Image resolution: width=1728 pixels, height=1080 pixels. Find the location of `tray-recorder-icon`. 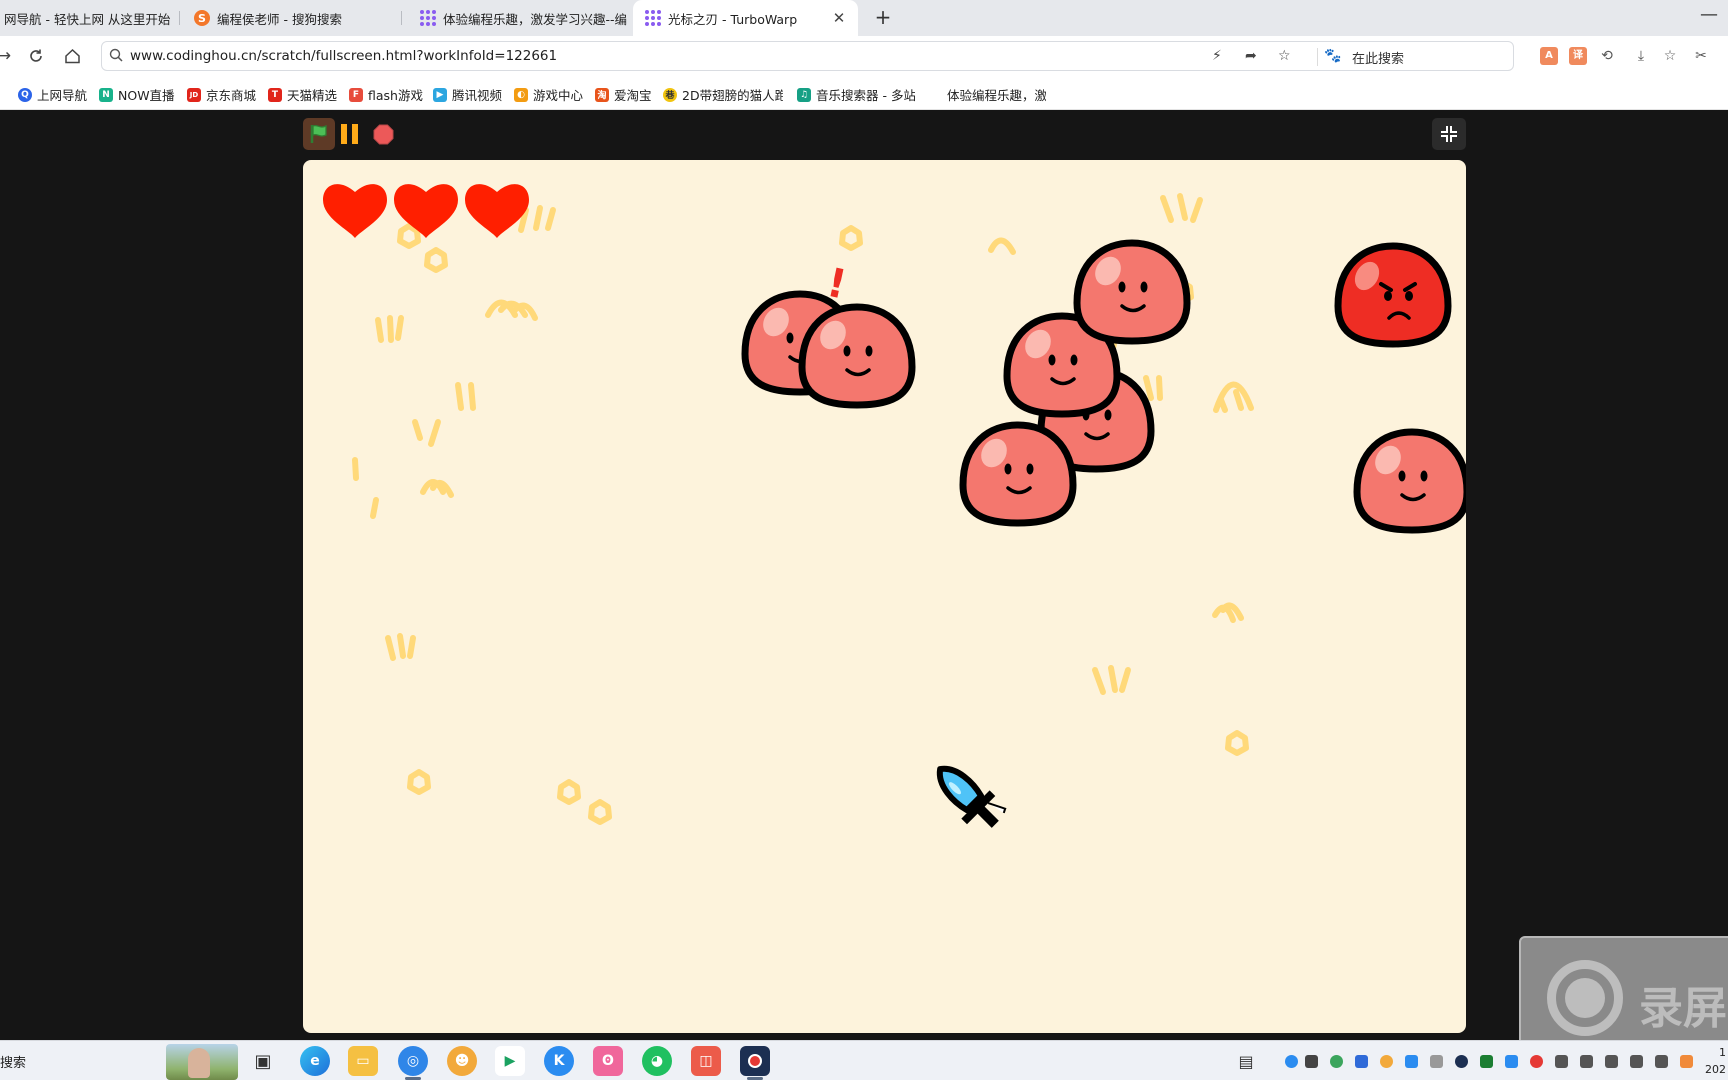

tray-recorder-icon is located at coordinates (1461, 1061).